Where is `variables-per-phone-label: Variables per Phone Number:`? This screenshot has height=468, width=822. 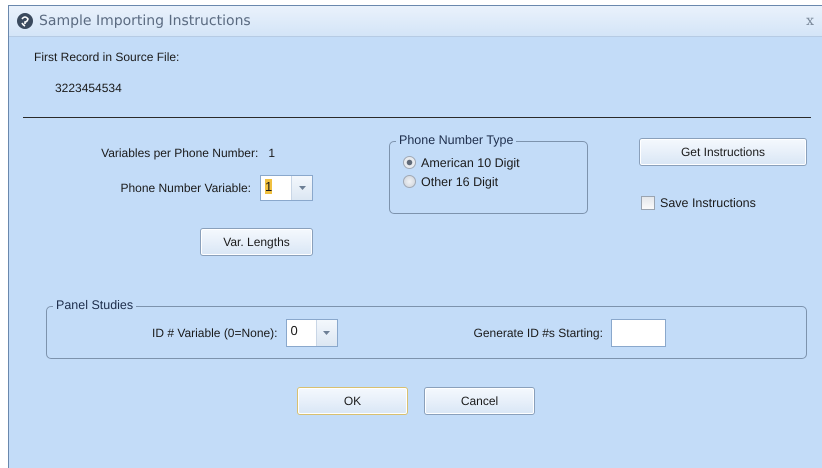
variables-per-phone-label: Variables per Phone Number: is located at coordinates (179, 153).